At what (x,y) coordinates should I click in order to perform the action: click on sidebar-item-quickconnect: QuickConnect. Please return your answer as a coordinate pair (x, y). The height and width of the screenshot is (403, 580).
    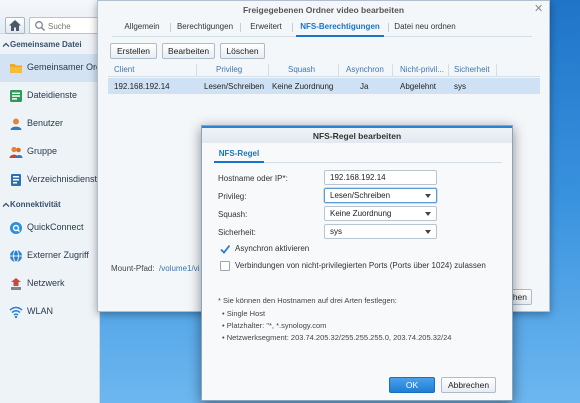
    Looking at the image, I should click on (50, 228).